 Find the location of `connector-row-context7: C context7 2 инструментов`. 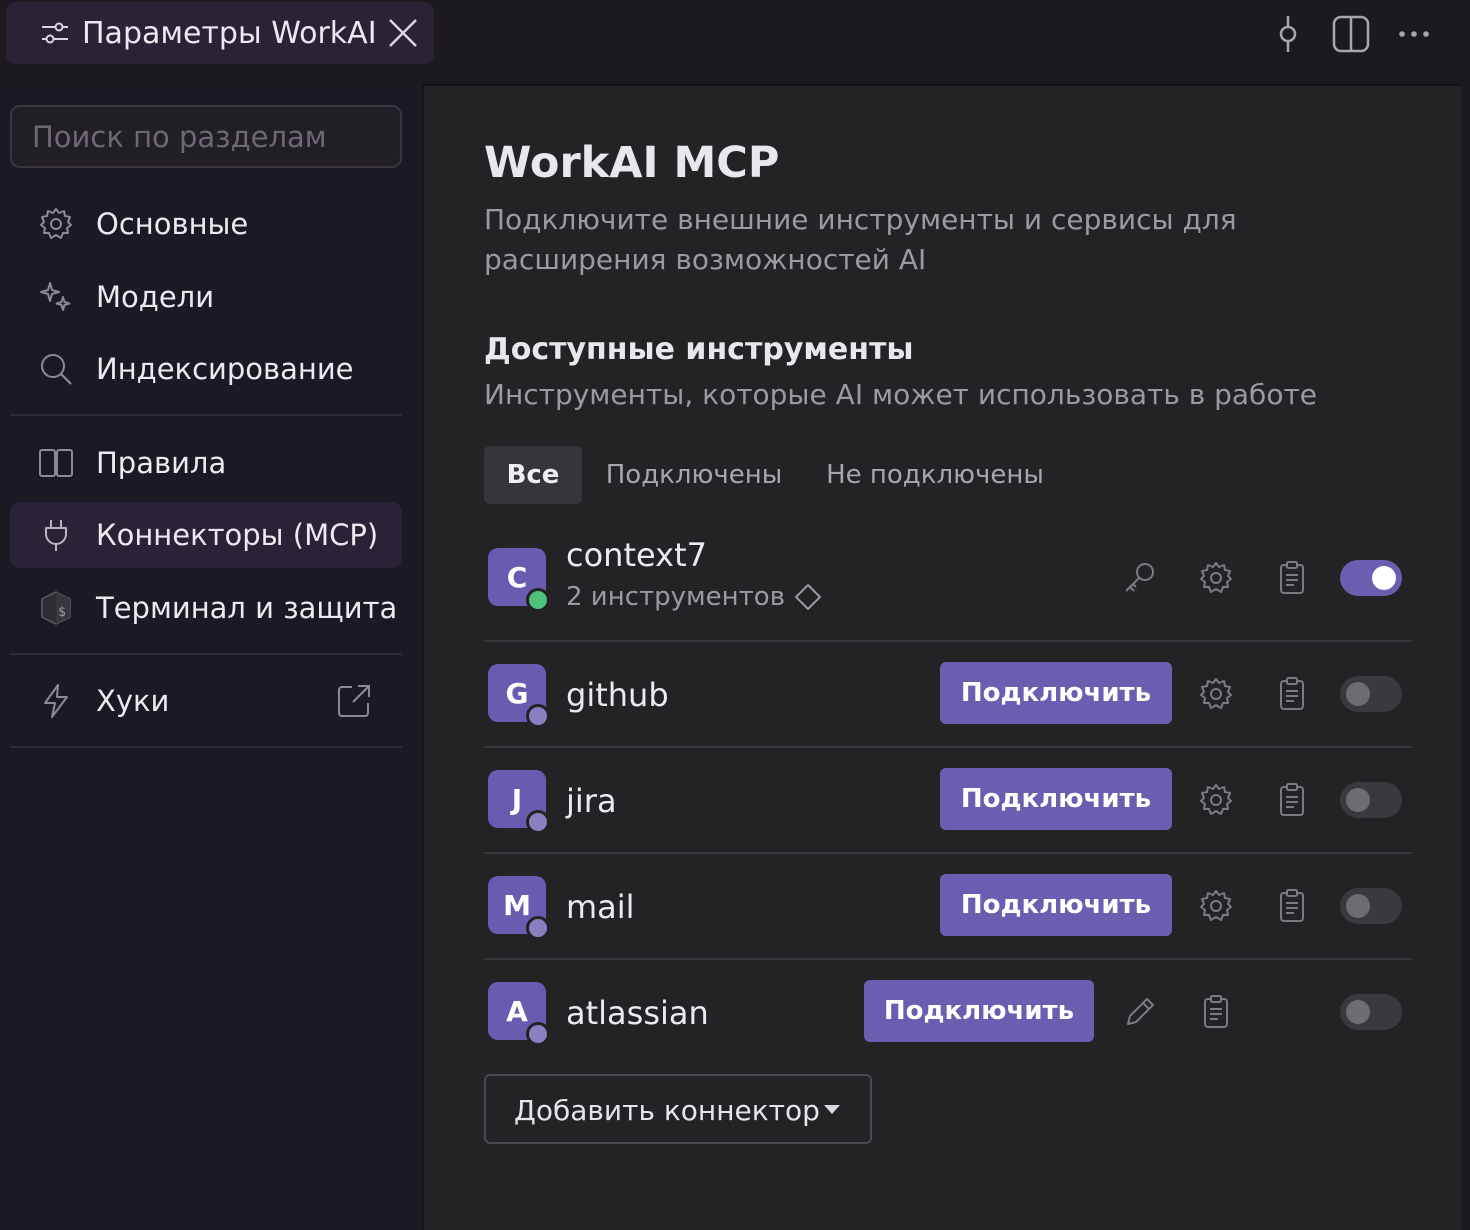

connector-row-context7: C context7 2 инструментов is located at coordinates (948, 586).